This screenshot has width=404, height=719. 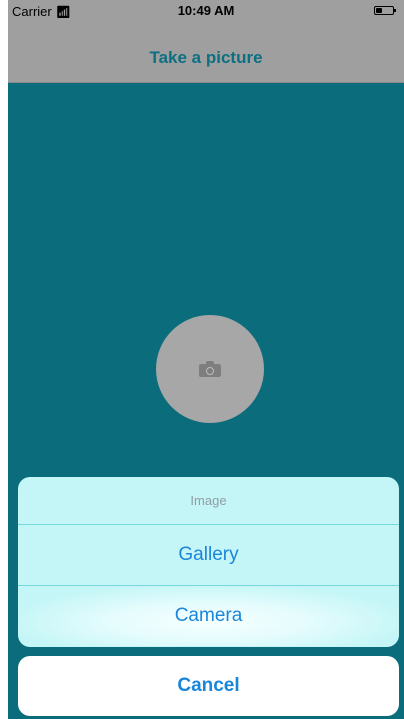 What do you see at coordinates (208, 686) in the screenshot?
I see `cancel-button: Cancel` at bounding box center [208, 686].